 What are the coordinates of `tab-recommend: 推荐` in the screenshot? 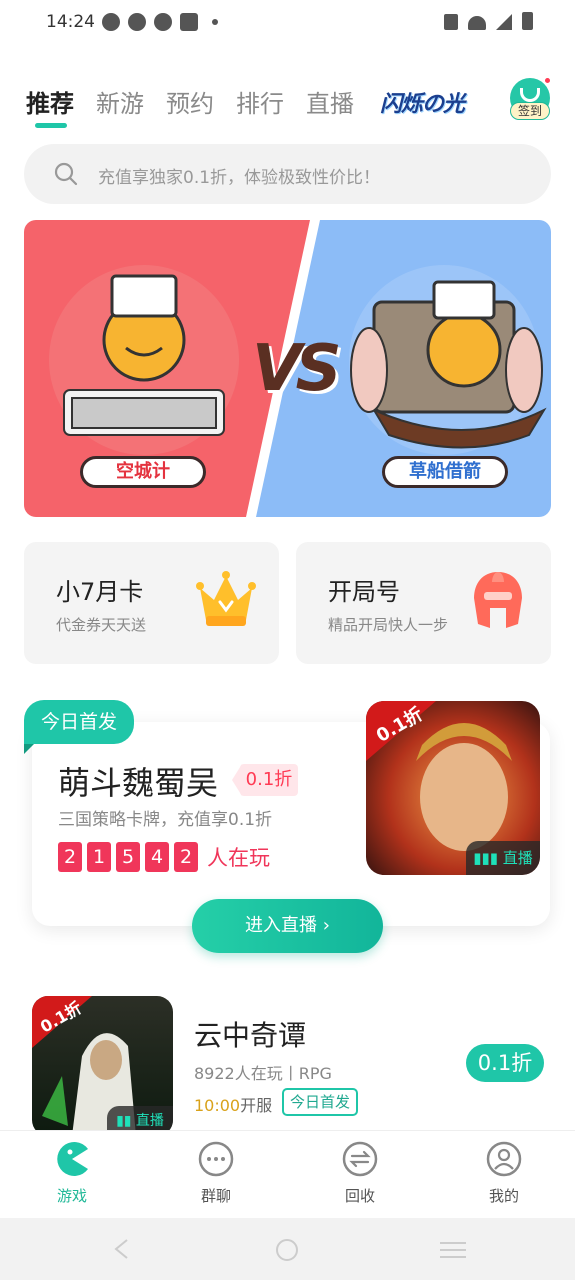 It's located at (50, 101).